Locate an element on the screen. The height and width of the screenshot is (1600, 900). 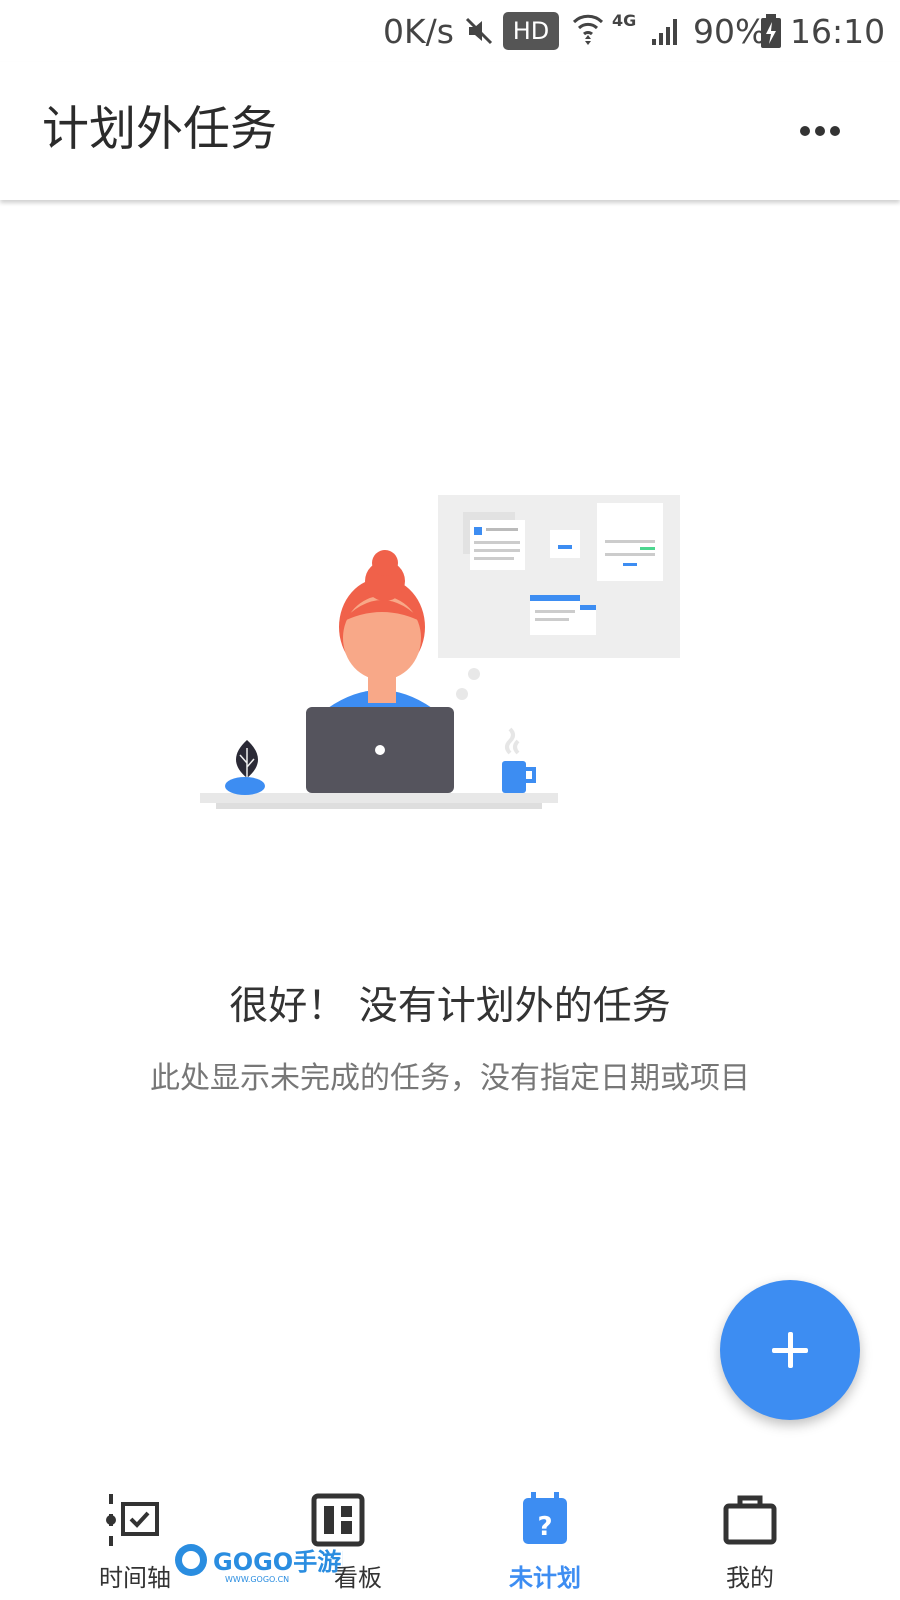
hd-badge: HD is located at coordinates (531, 31).